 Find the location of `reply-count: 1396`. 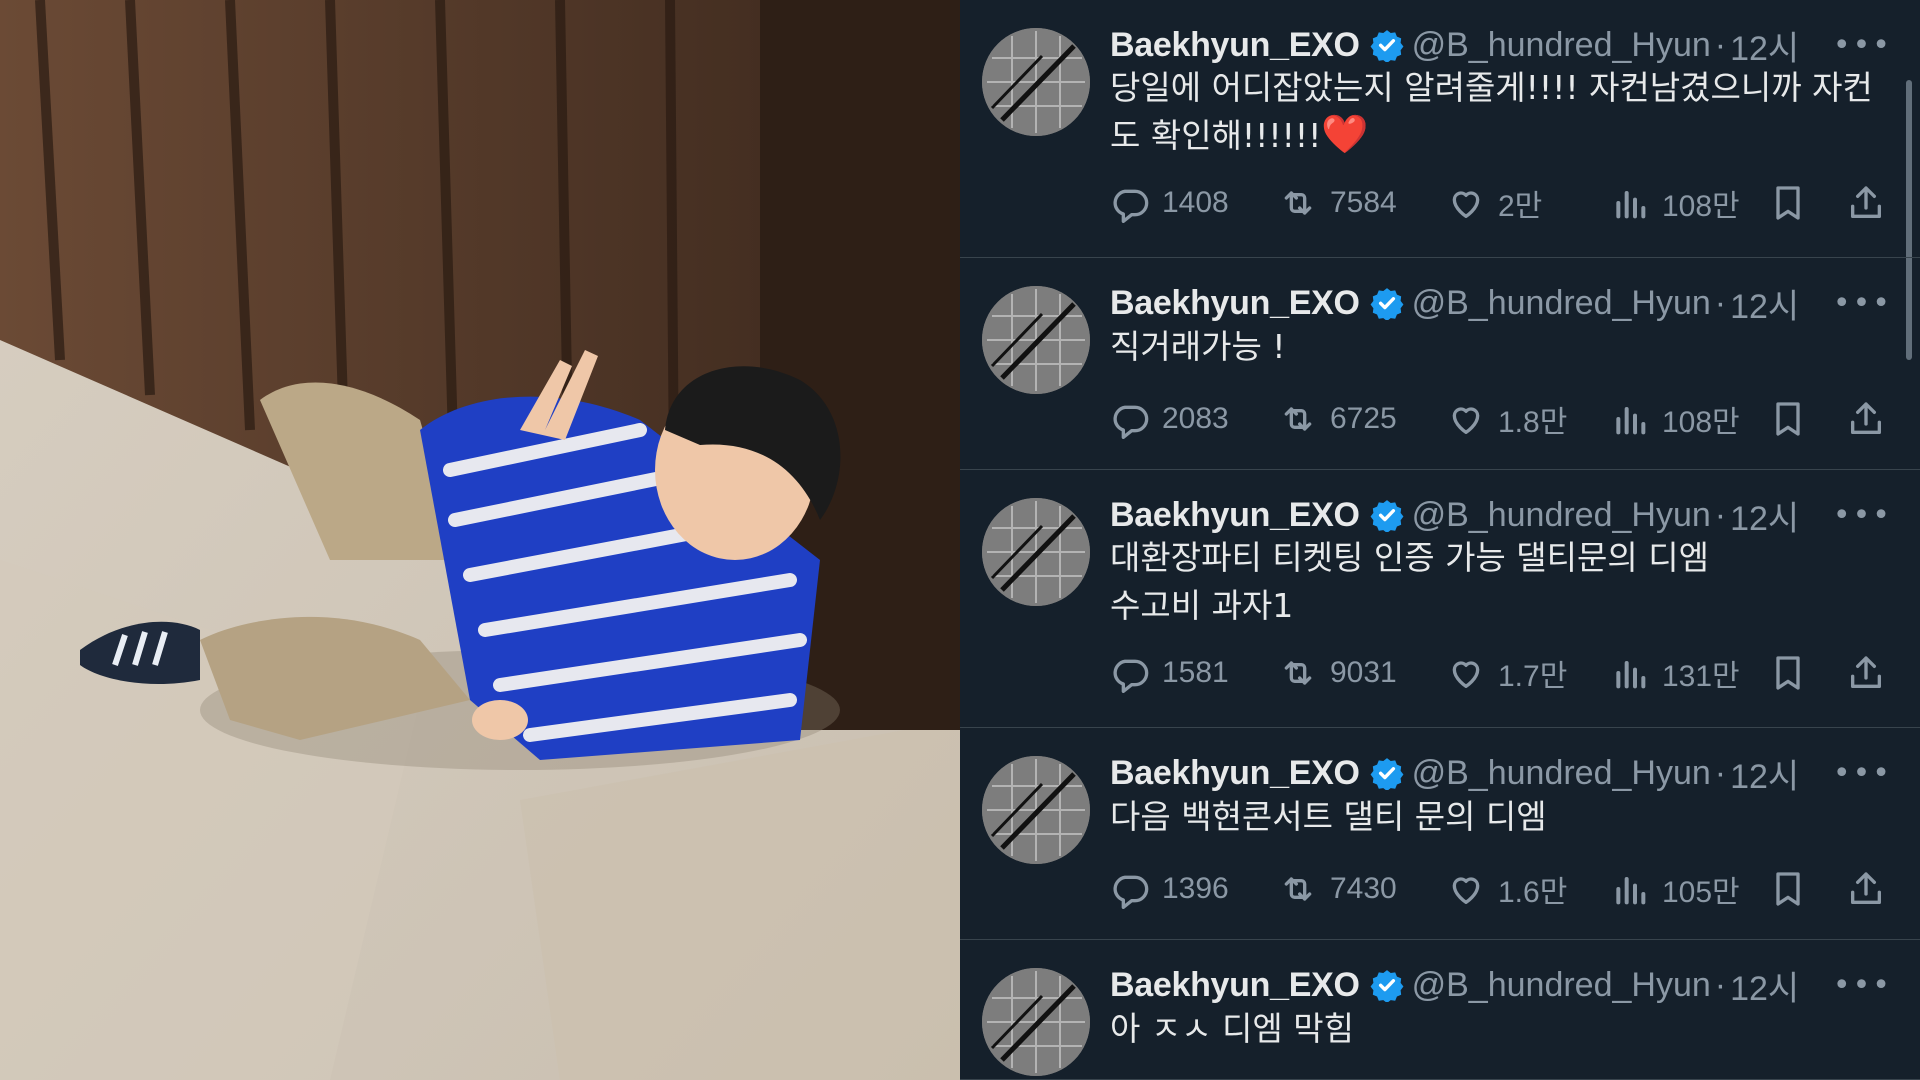

reply-count: 1396 is located at coordinates (1195, 888).